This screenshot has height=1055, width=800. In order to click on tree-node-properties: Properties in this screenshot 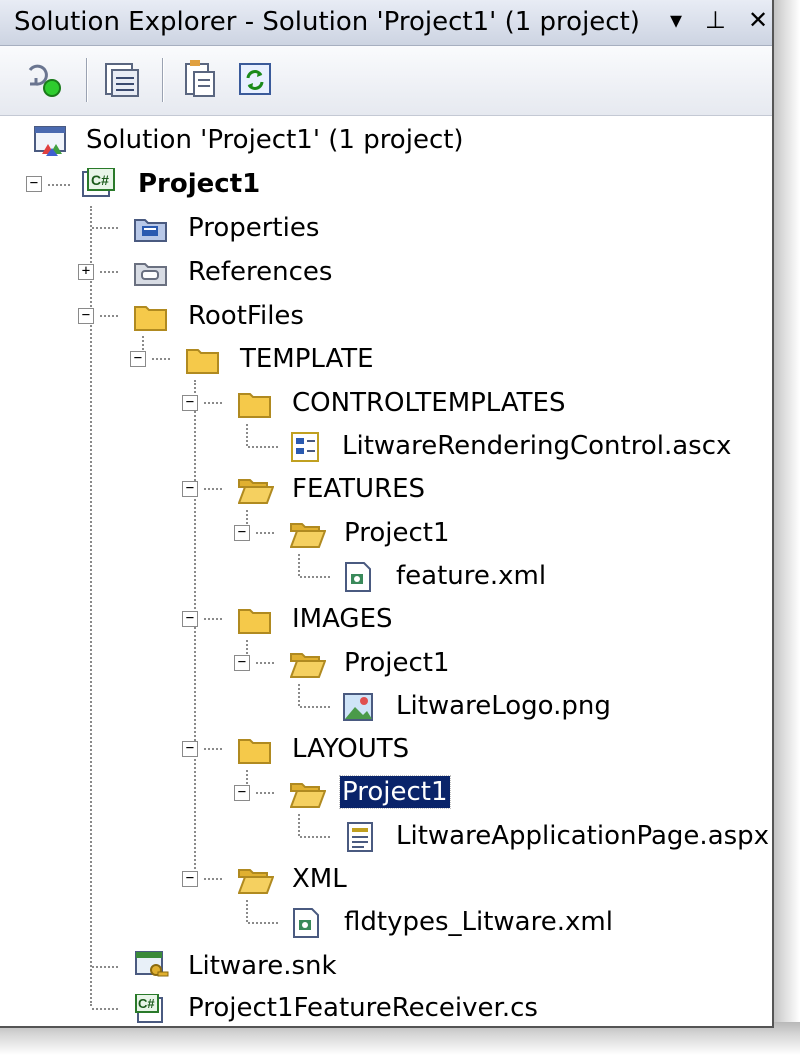, I will do `click(253, 228)`.